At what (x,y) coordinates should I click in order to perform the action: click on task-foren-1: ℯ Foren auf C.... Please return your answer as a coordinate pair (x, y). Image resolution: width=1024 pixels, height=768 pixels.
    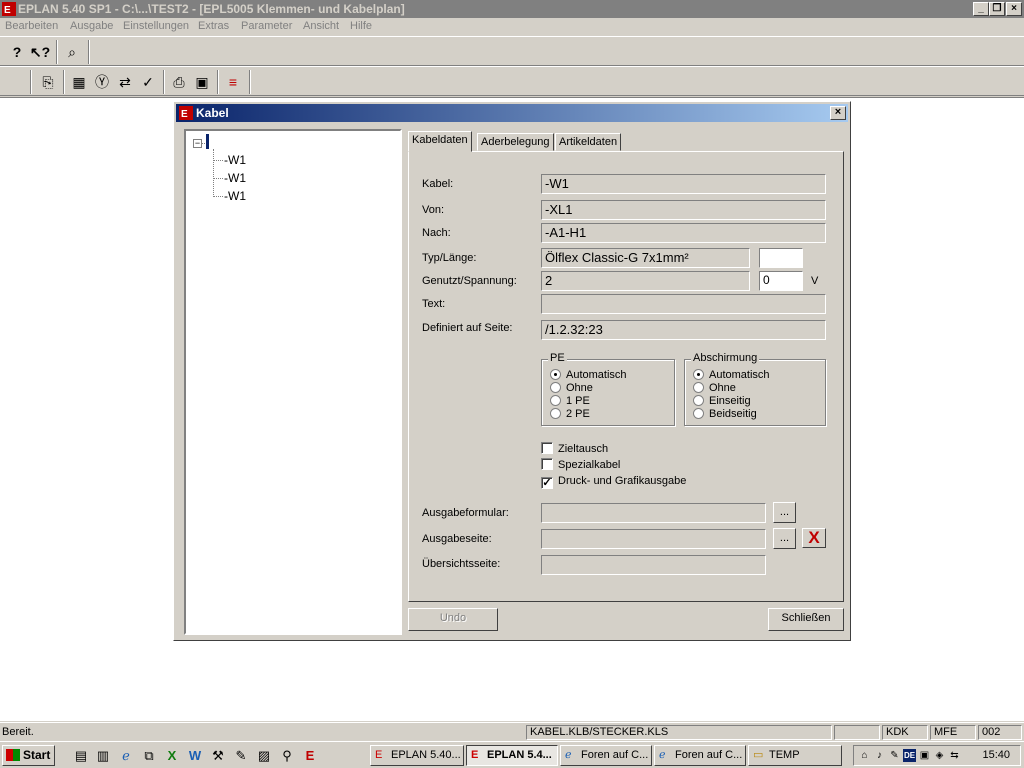
    Looking at the image, I should click on (606, 755).